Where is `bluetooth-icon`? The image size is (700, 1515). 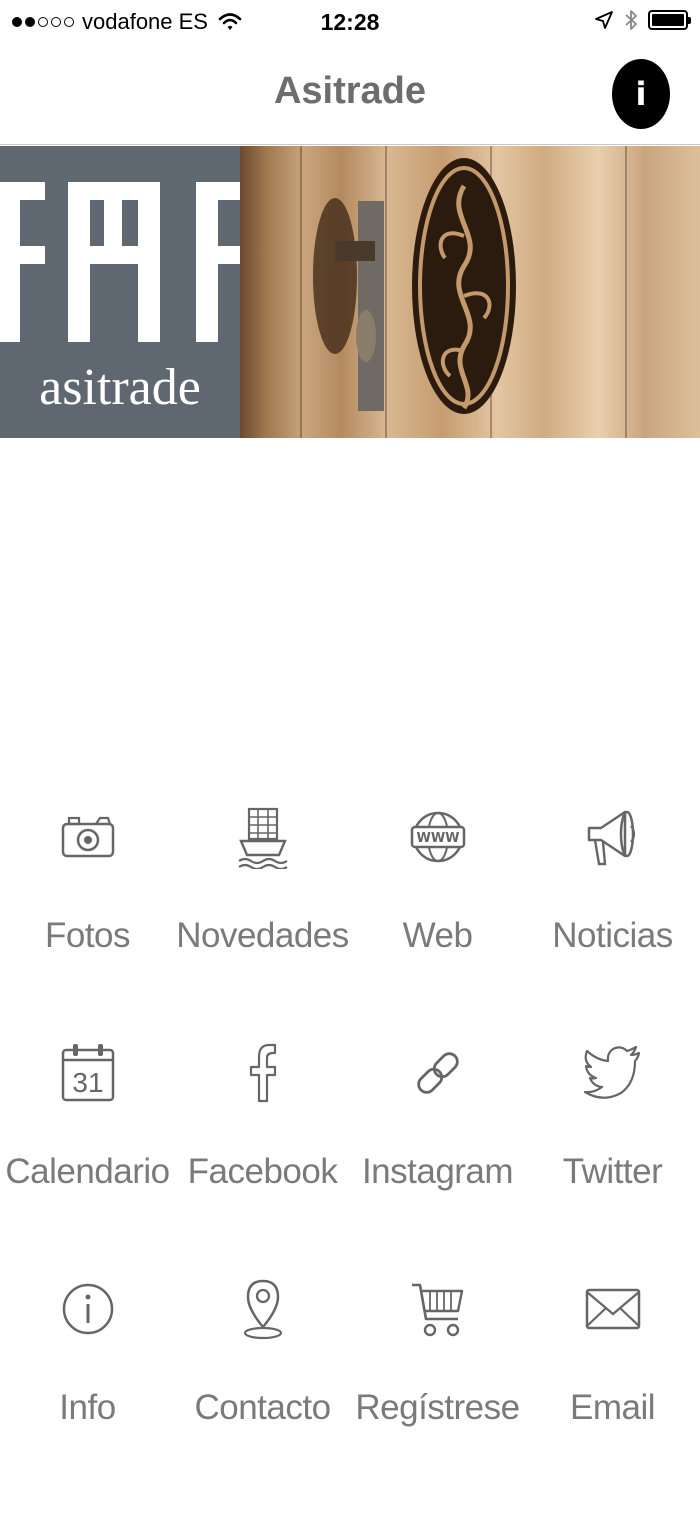 bluetooth-icon is located at coordinates (631, 20).